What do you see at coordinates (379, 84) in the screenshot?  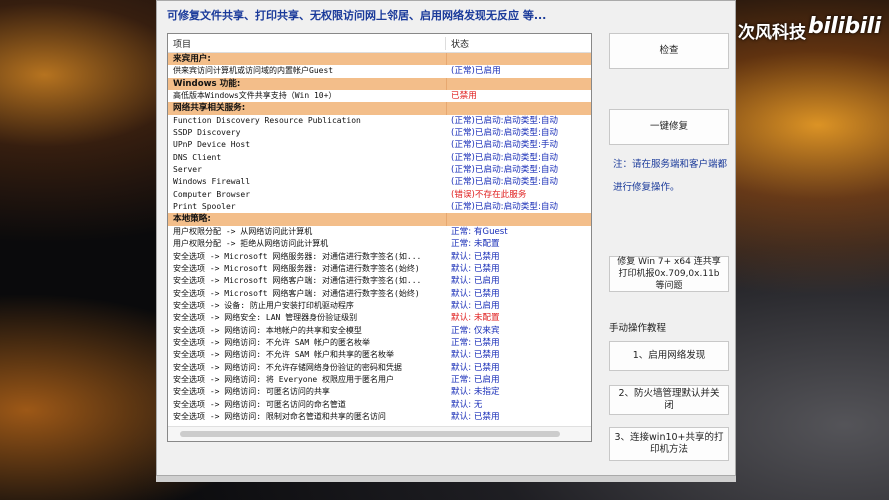 I see `category-row: Windows 功能:` at bounding box center [379, 84].